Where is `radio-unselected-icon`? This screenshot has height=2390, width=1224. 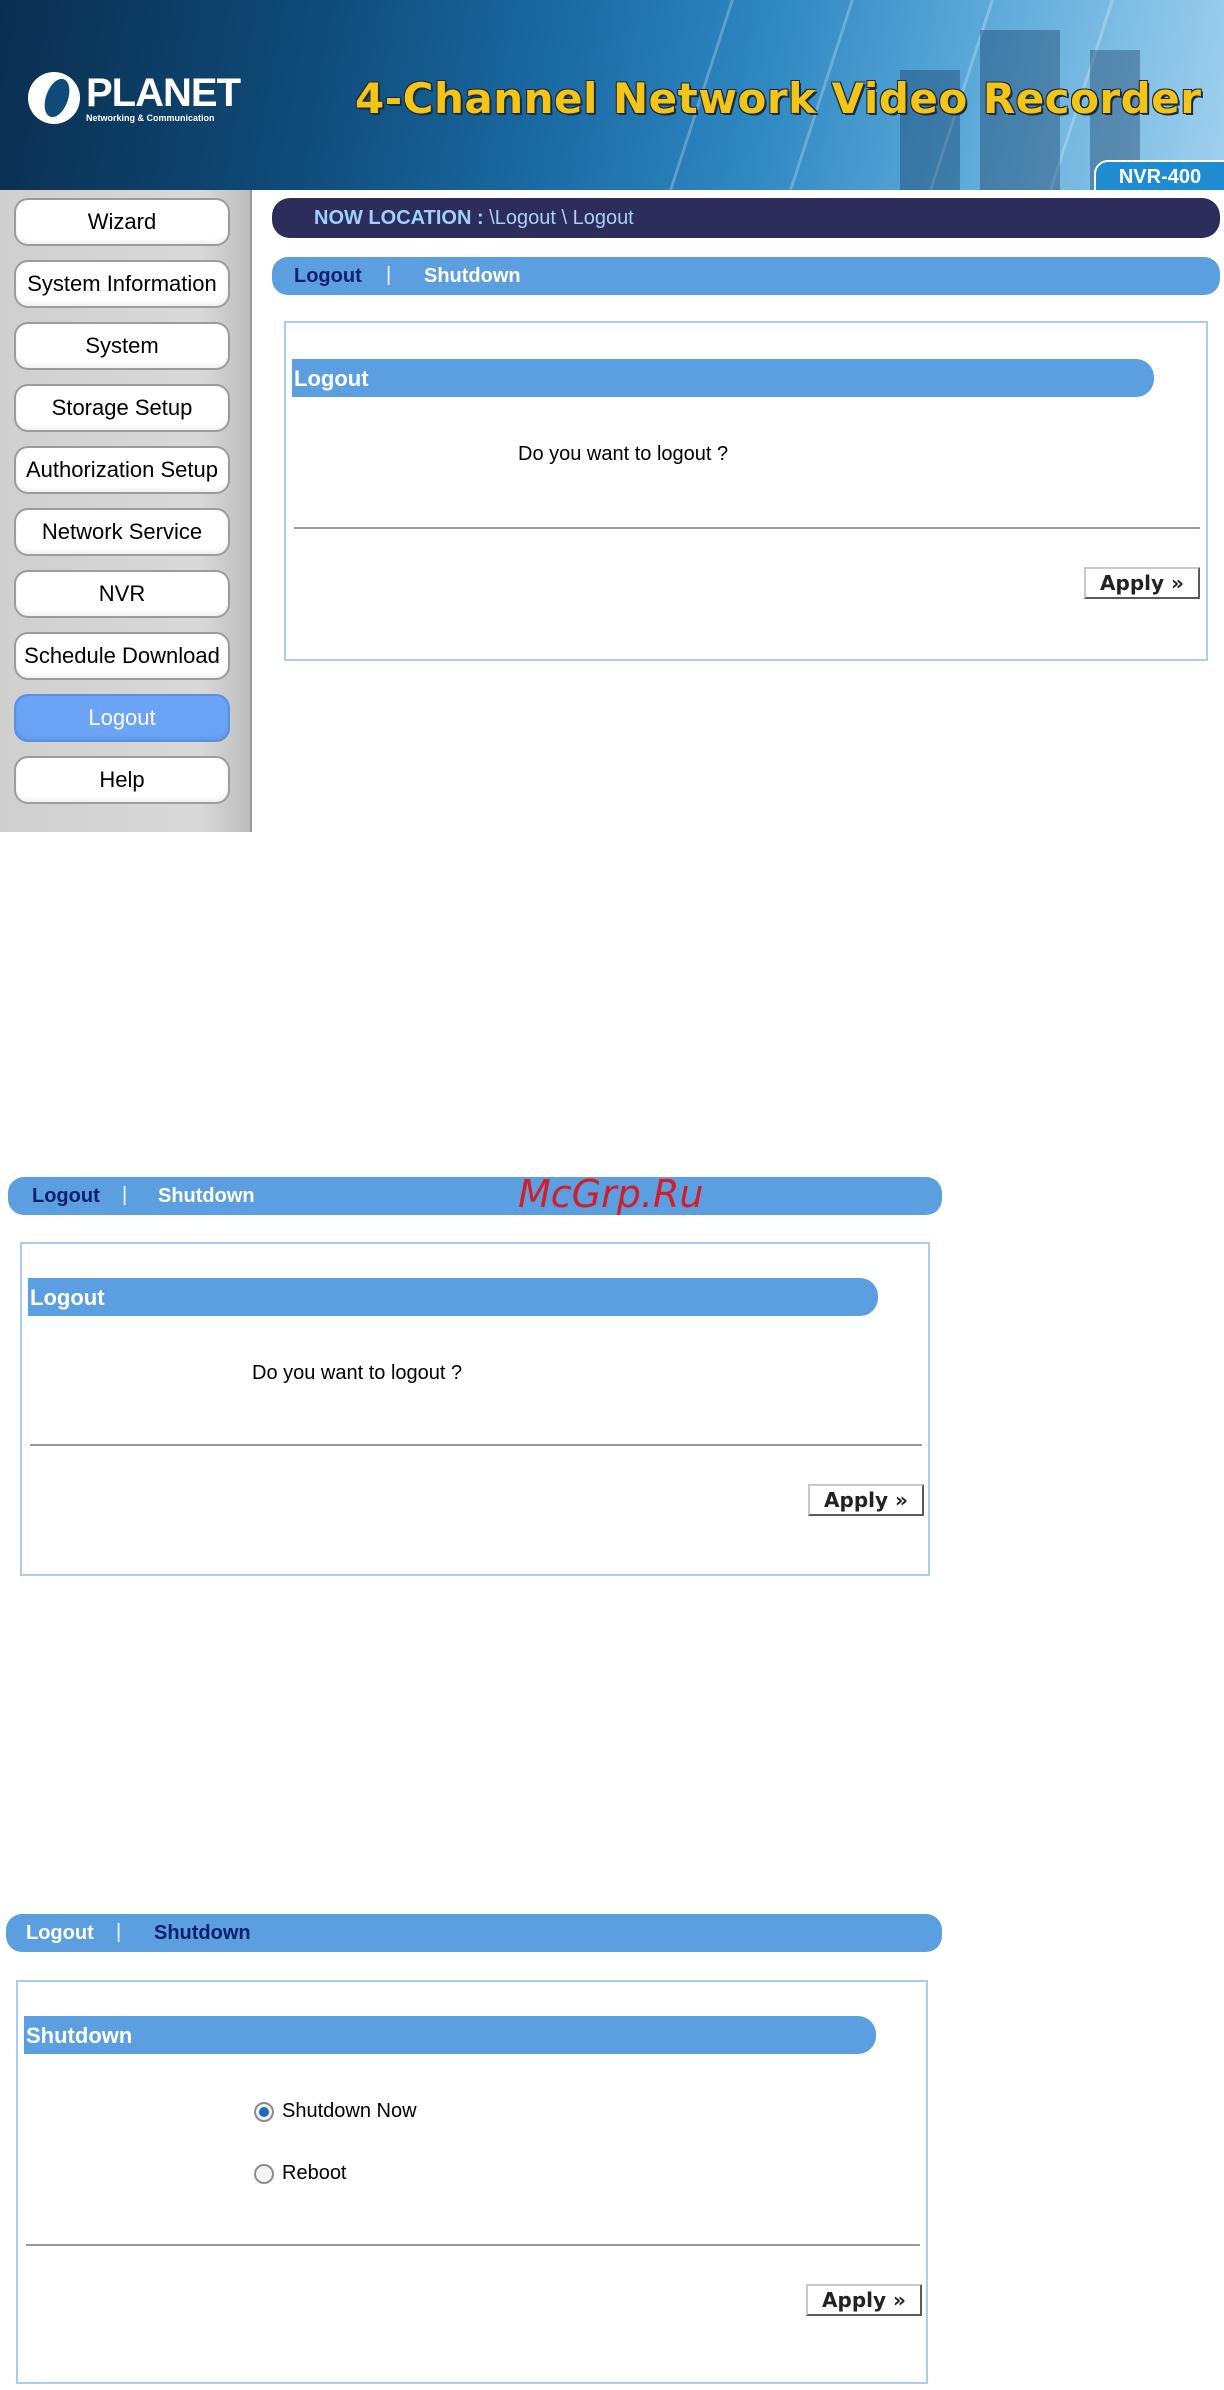 radio-unselected-icon is located at coordinates (264, 2173).